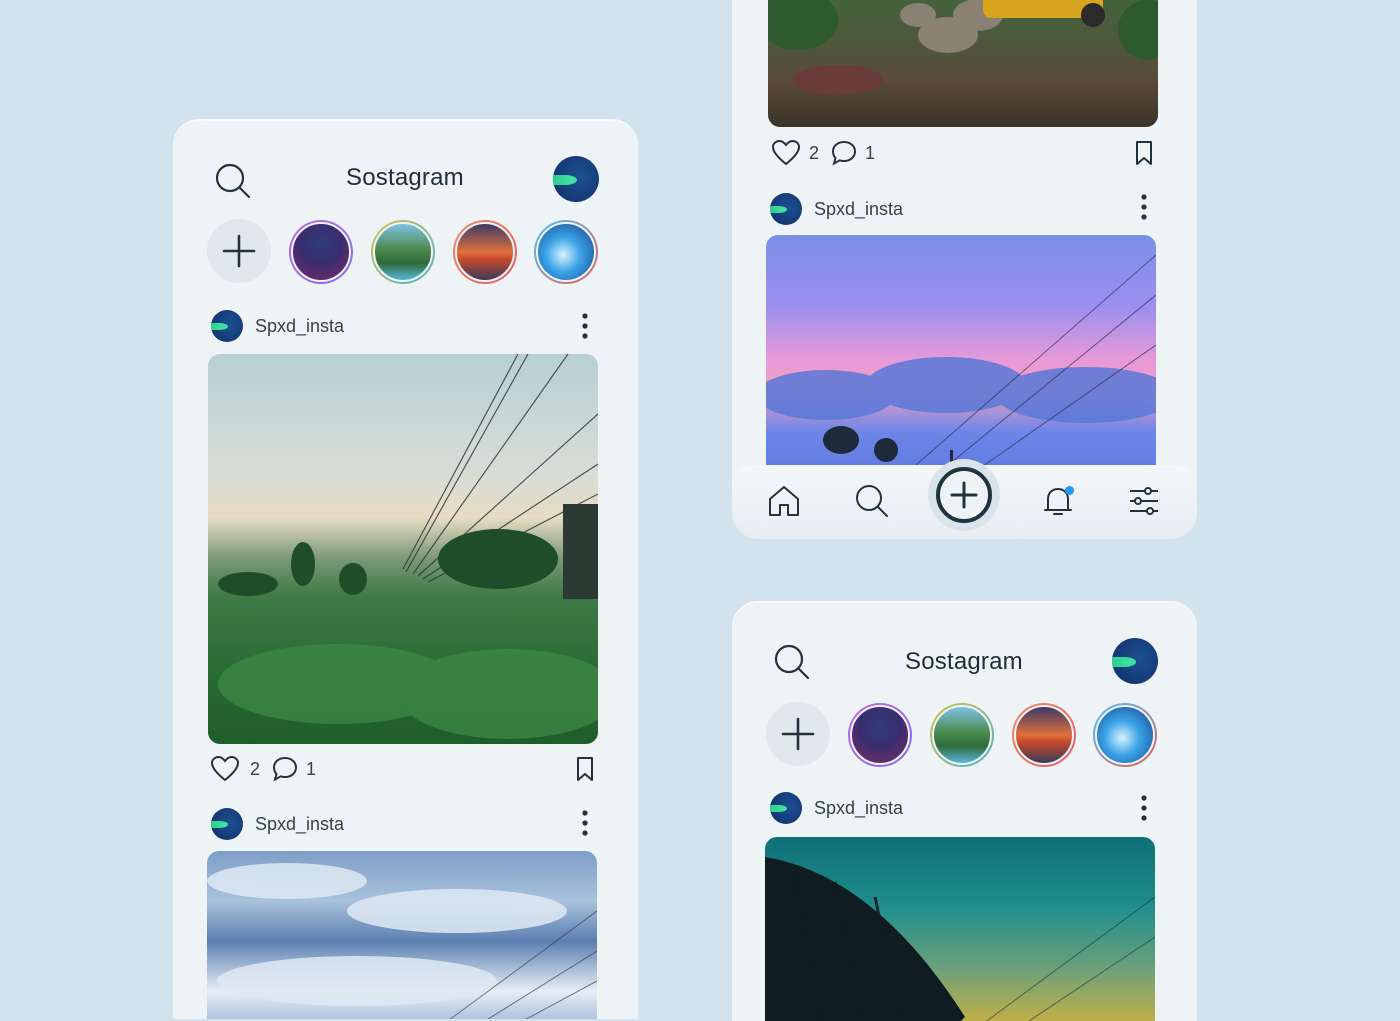 The image size is (1400, 1021). What do you see at coordinates (784, 501) in the screenshot?
I see `home-icon` at bounding box center [784, 501].